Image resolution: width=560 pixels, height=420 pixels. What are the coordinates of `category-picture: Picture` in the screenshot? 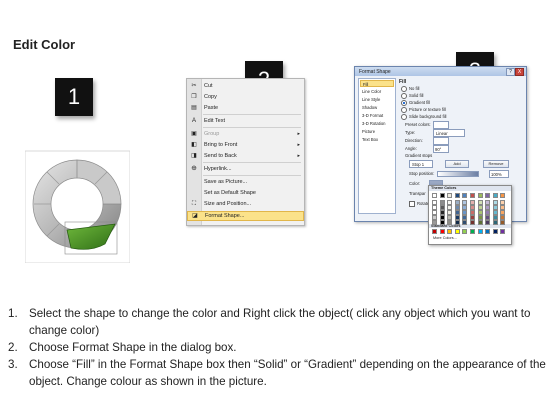 It's located at (377, 131).